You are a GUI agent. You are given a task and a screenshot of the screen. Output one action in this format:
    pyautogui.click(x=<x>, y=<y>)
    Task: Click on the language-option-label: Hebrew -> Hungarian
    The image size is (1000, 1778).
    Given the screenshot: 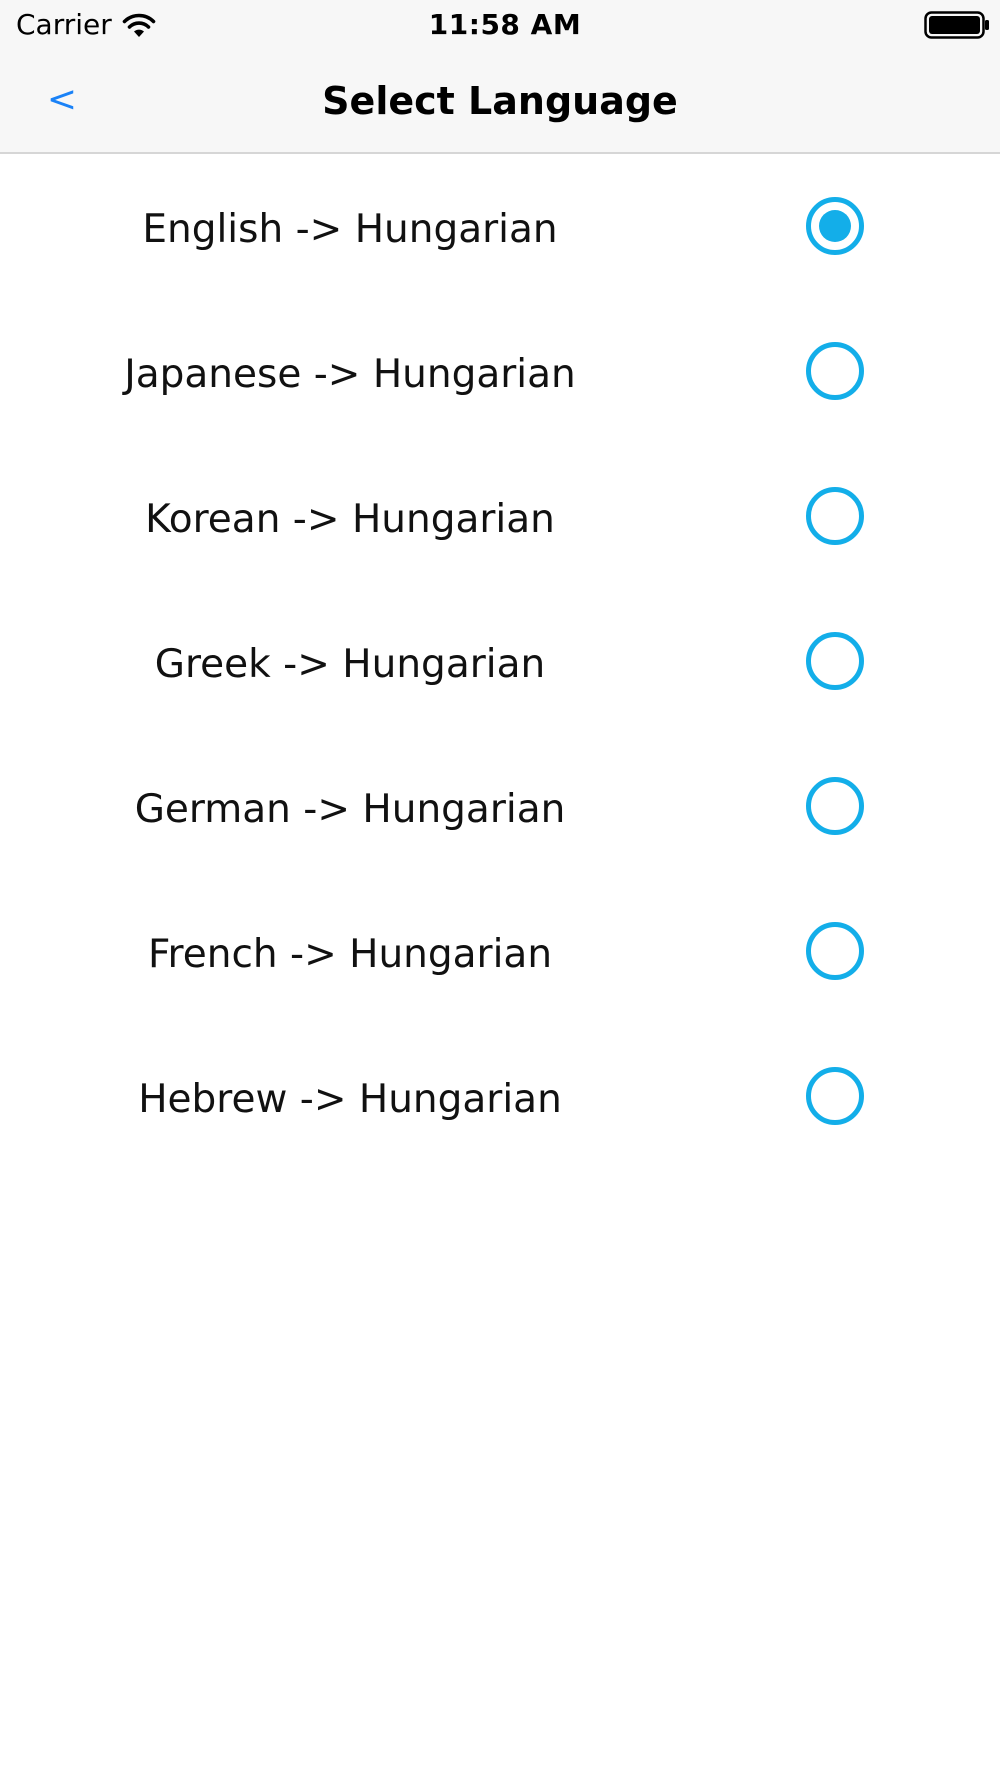 What is the action you would take?
    pyautogui.click(x=350, y=1099)
    